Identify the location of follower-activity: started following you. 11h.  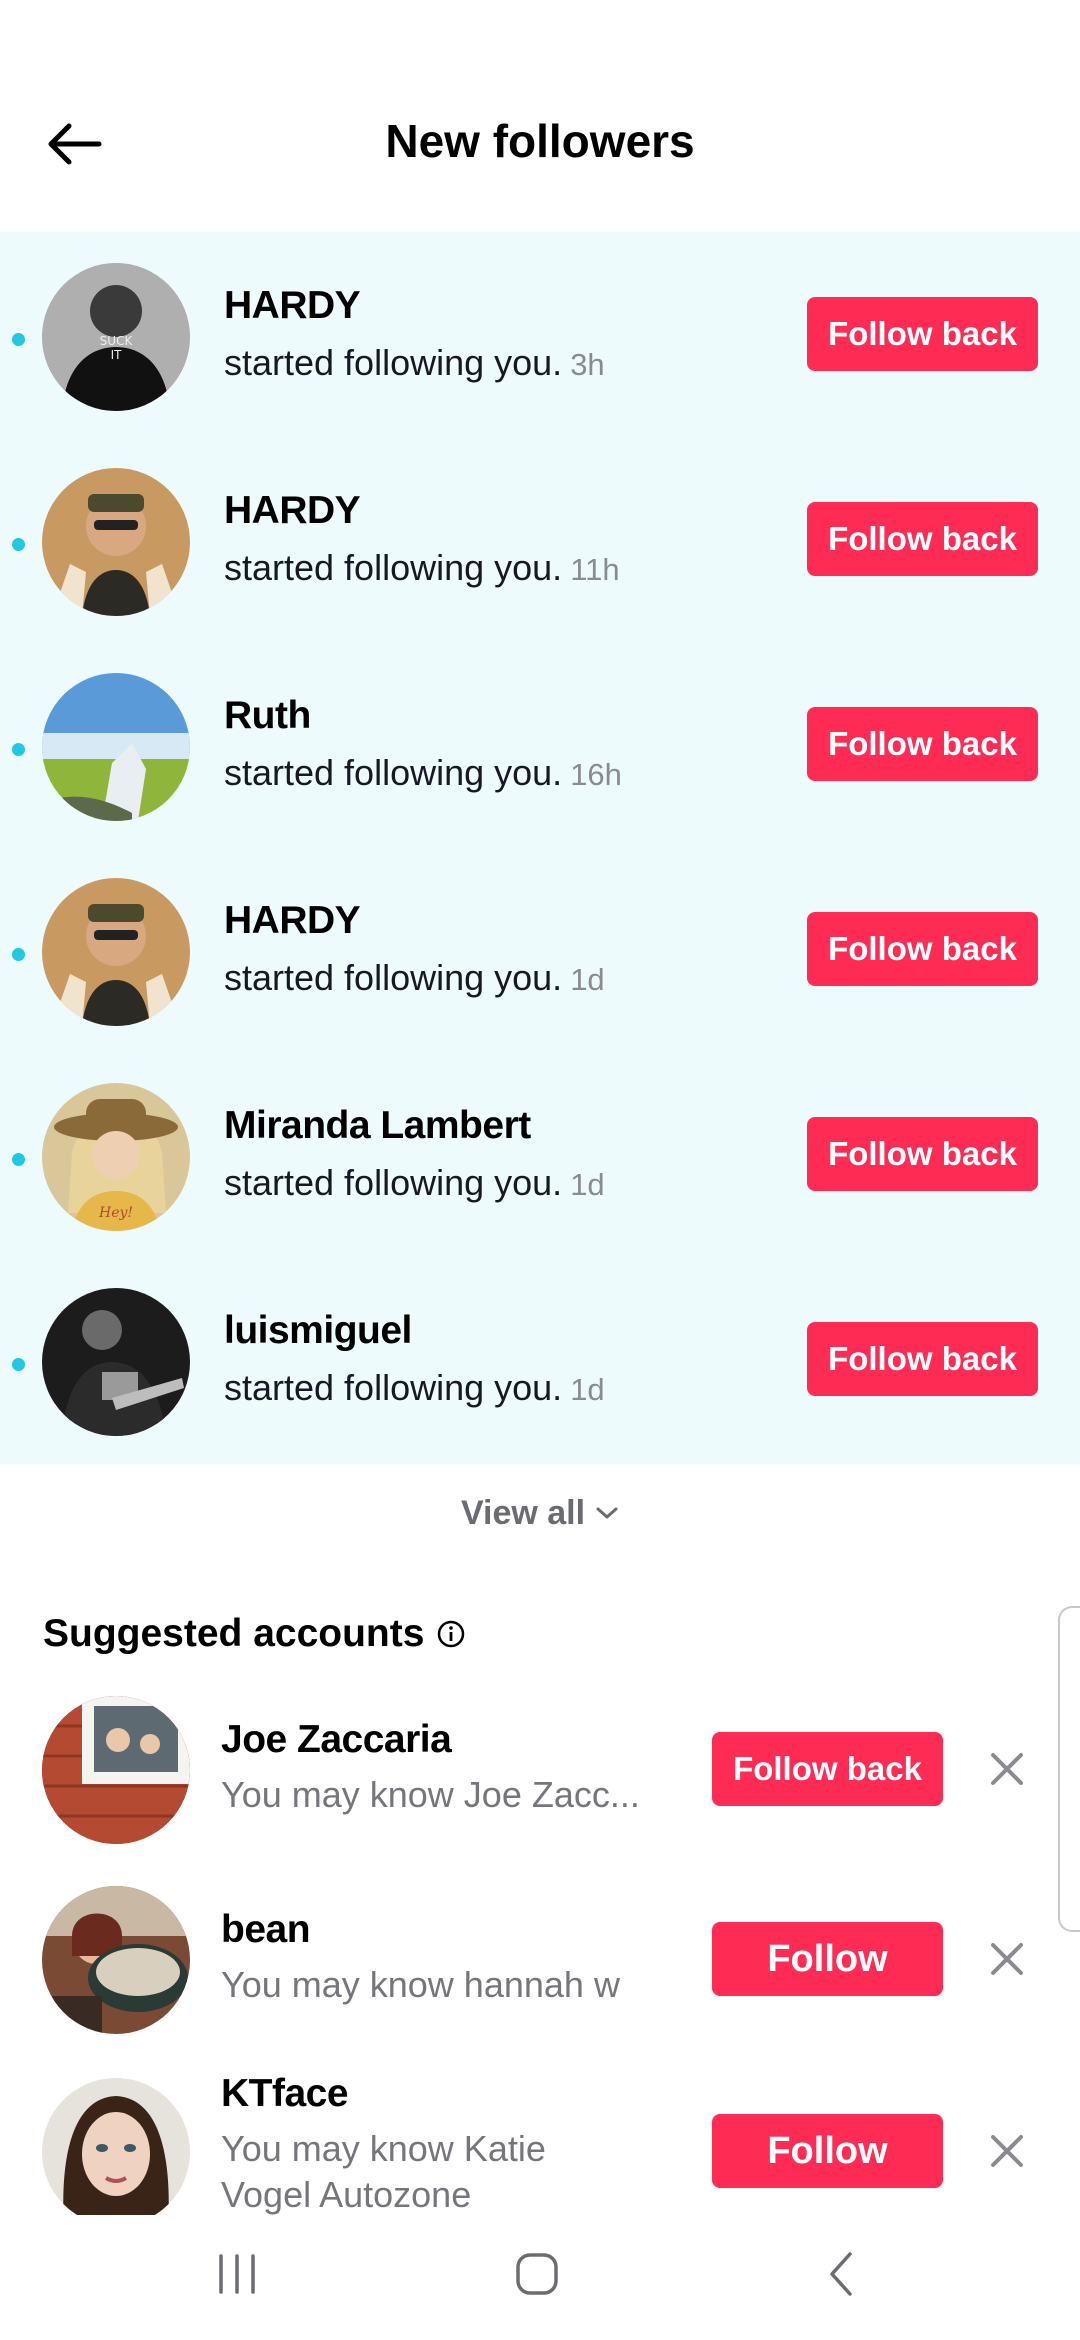
(422, 568).